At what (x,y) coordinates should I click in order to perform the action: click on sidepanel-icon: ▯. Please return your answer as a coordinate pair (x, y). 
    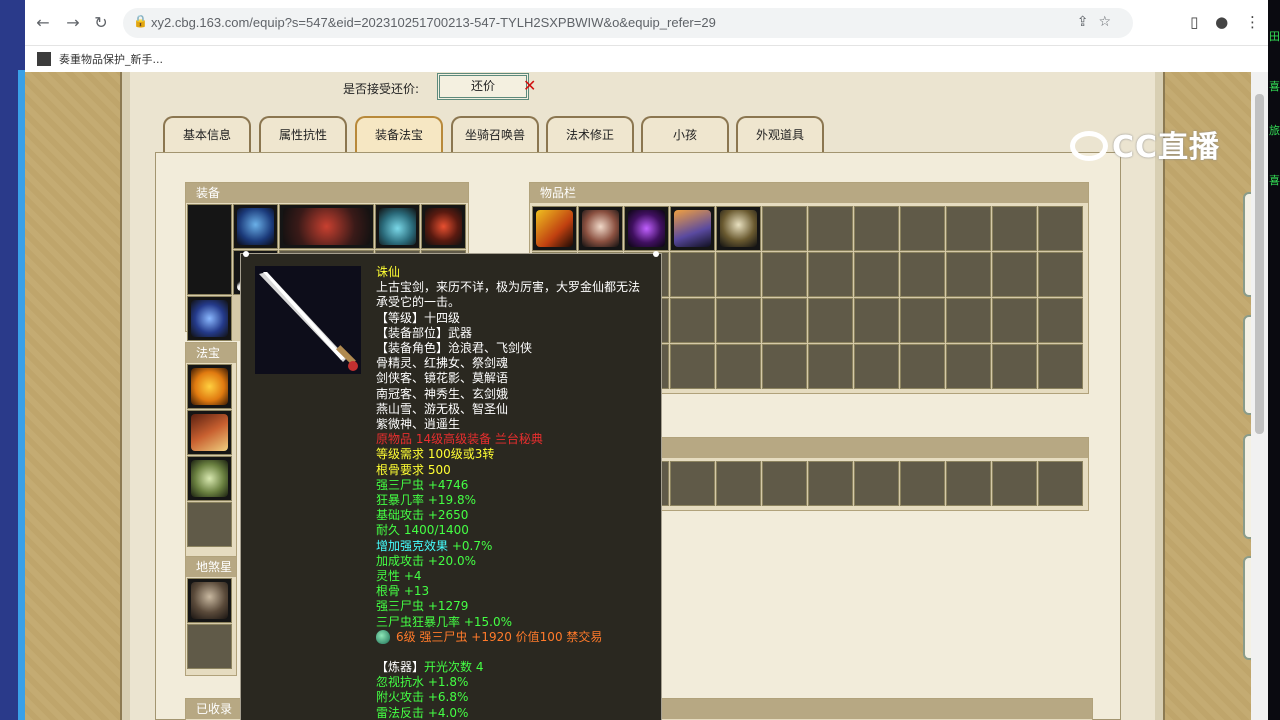
    Looking at the image, I should click on (1194, 22).